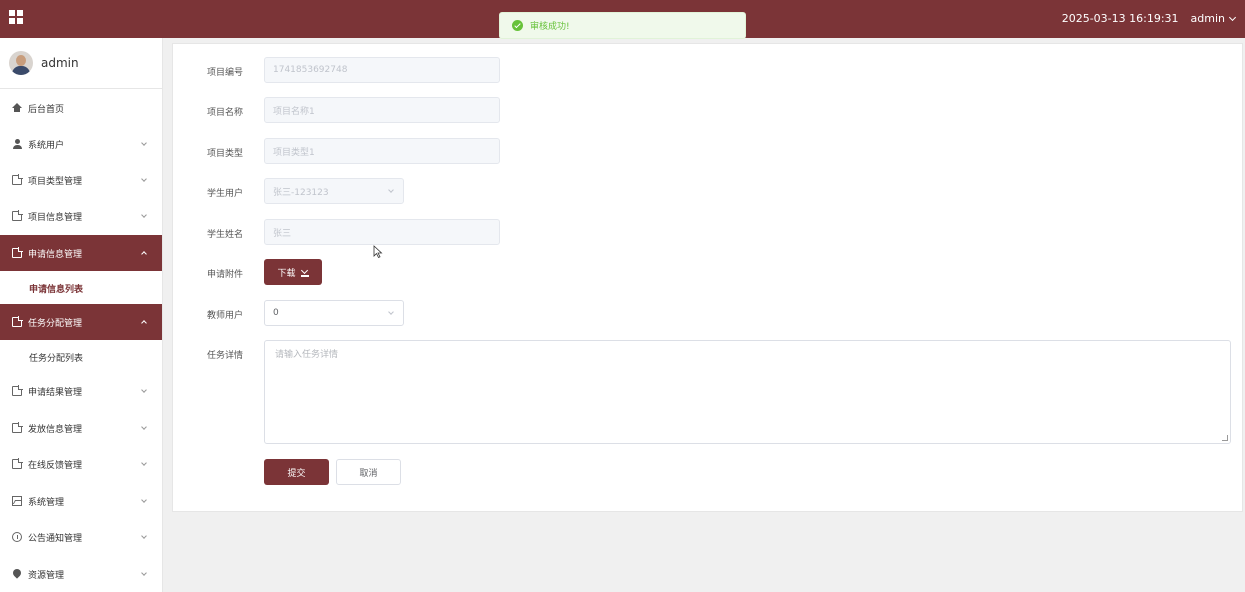 This screenshot has width=1245, height=592. I want to click on sidebar-item-label: 申请信息管理, so click(55, 254).